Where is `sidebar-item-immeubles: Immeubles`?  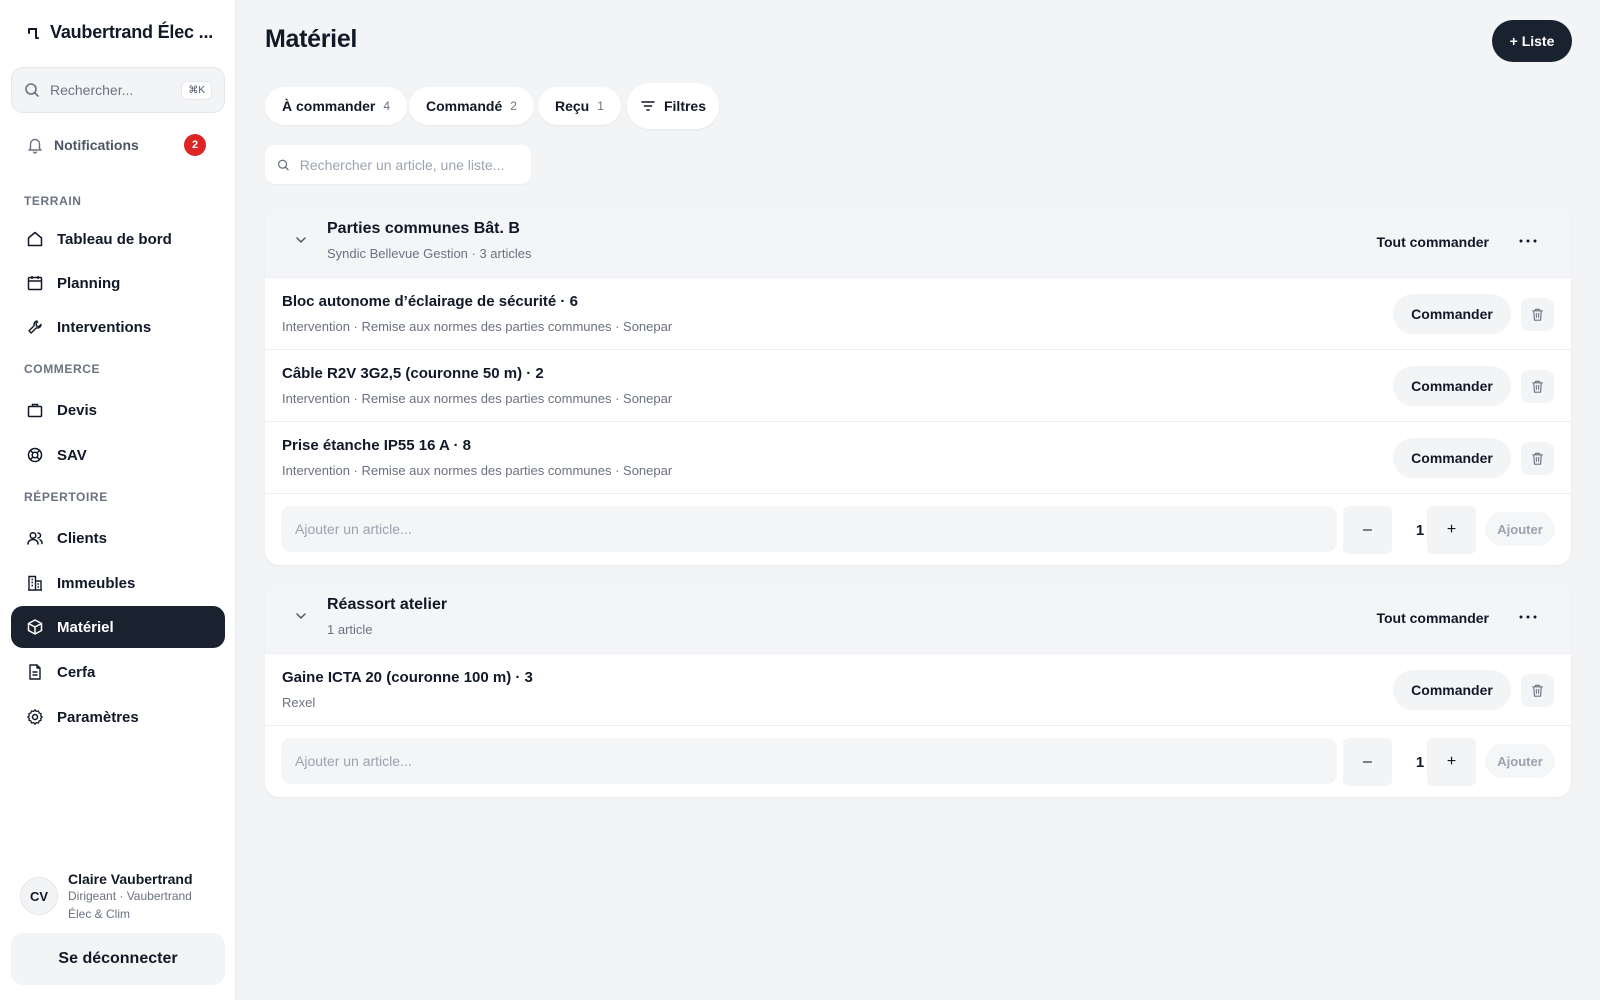 sidebar-item-immeubles: Immeubles is located at coordinates (118, 583).